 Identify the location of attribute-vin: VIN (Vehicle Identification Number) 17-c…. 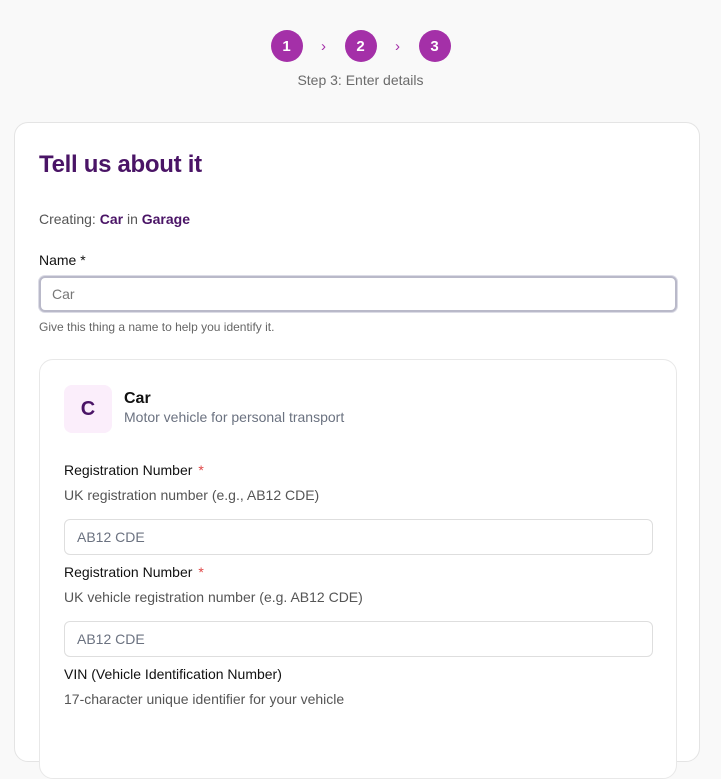
(359, 686).